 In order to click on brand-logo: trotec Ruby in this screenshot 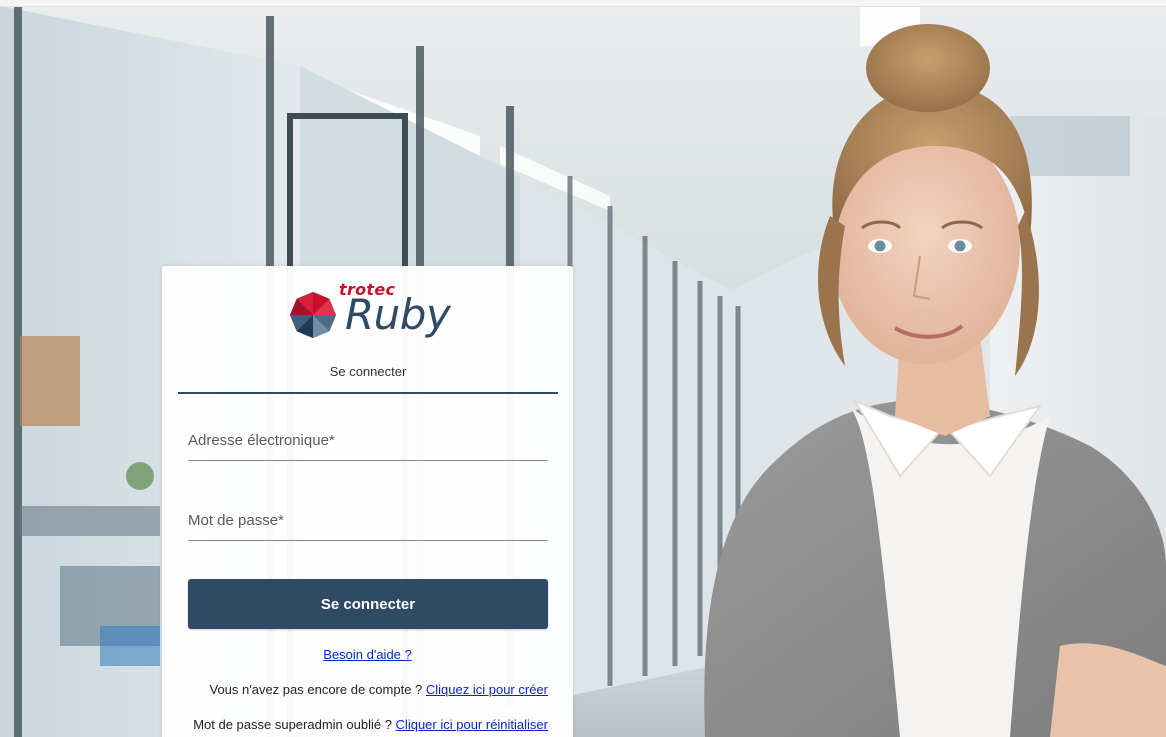, I will do `click(370, 312)`.